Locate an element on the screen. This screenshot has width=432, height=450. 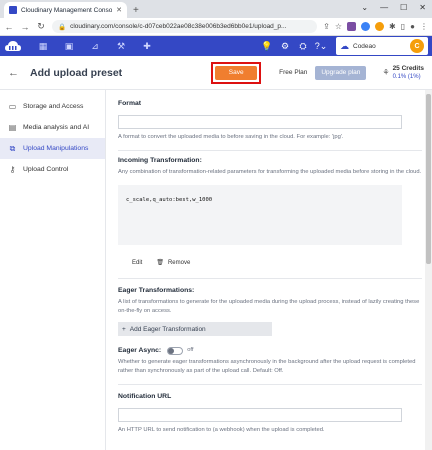
eager-async-toggle: off is located at coordinates (180, 350).